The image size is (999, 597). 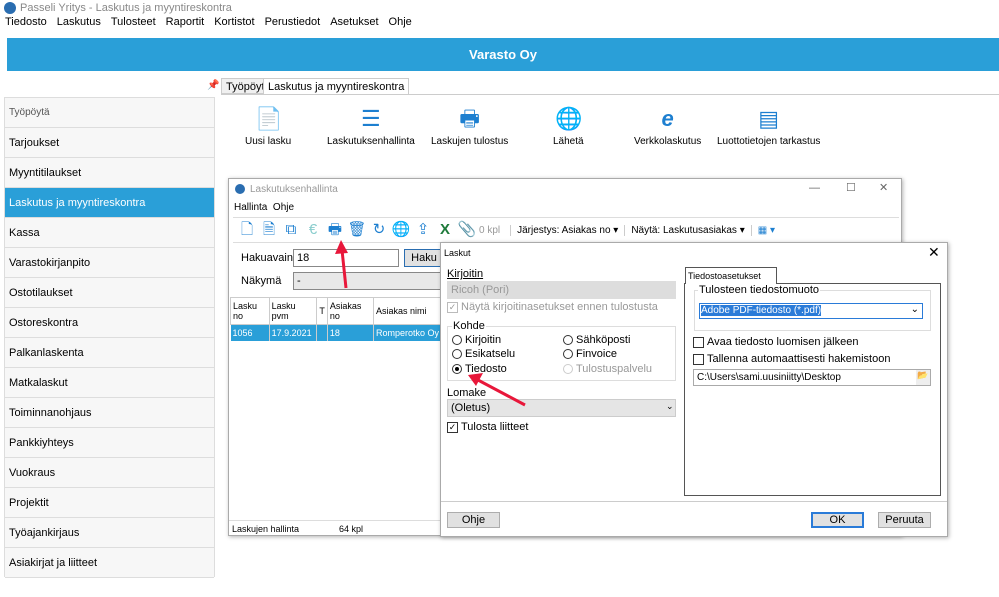 I want to click on arrow-to-print-icon, so click(x=344, y=269).